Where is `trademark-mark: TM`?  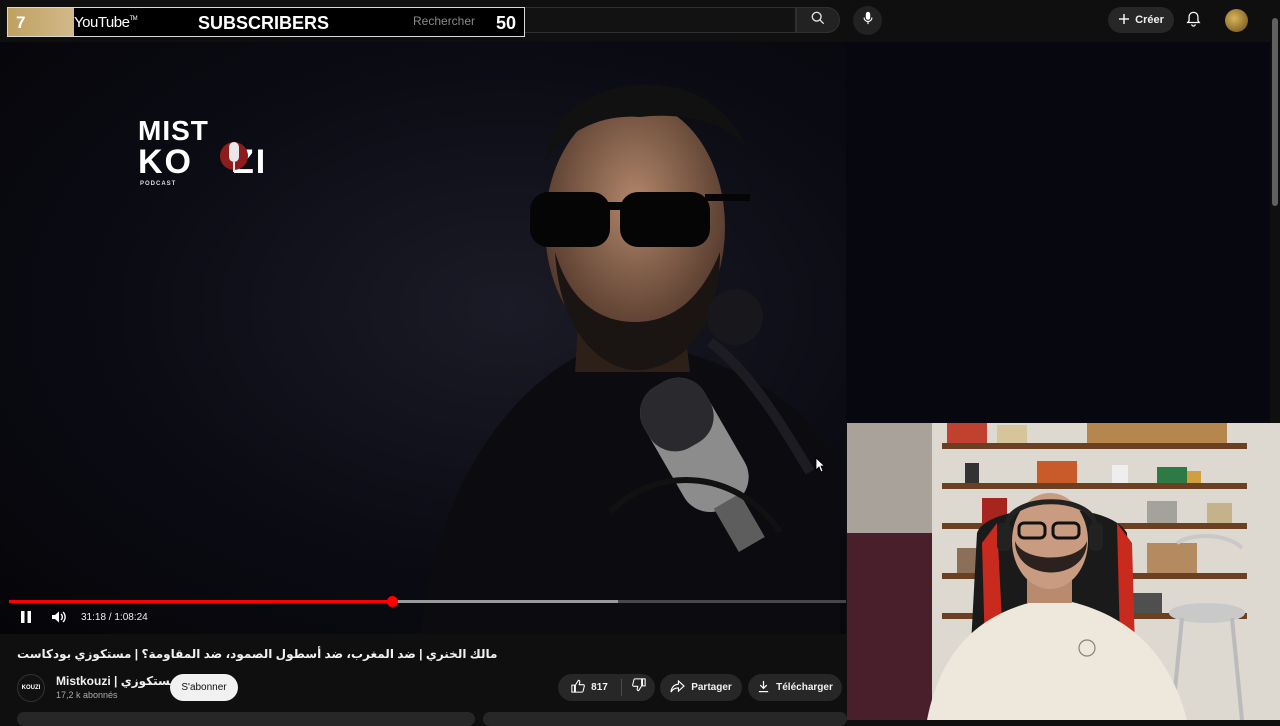 trademark-mark: TM is located at coordinates (133, 19).